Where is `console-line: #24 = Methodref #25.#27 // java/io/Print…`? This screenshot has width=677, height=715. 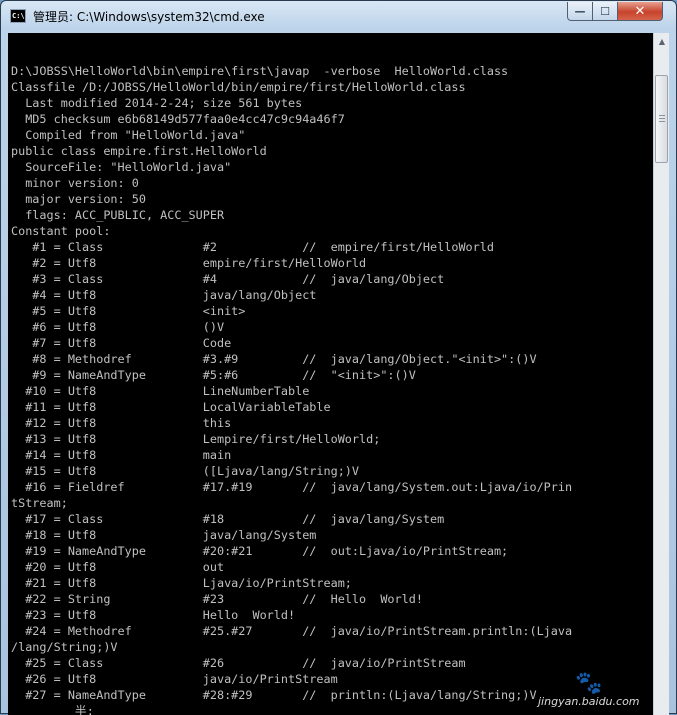 console-line: #24 = Methodref #25.#27 // java/io/Print… is located at coordinates (292, 631).